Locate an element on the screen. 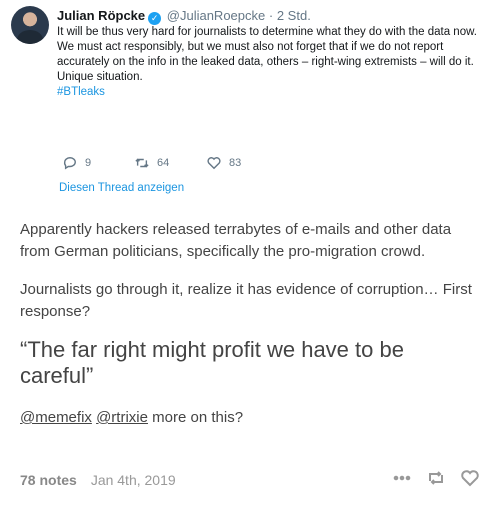 The height and width of the screenshot is (511, 501). author-name: Julian Röpcke is located at coordinates (101, 15).